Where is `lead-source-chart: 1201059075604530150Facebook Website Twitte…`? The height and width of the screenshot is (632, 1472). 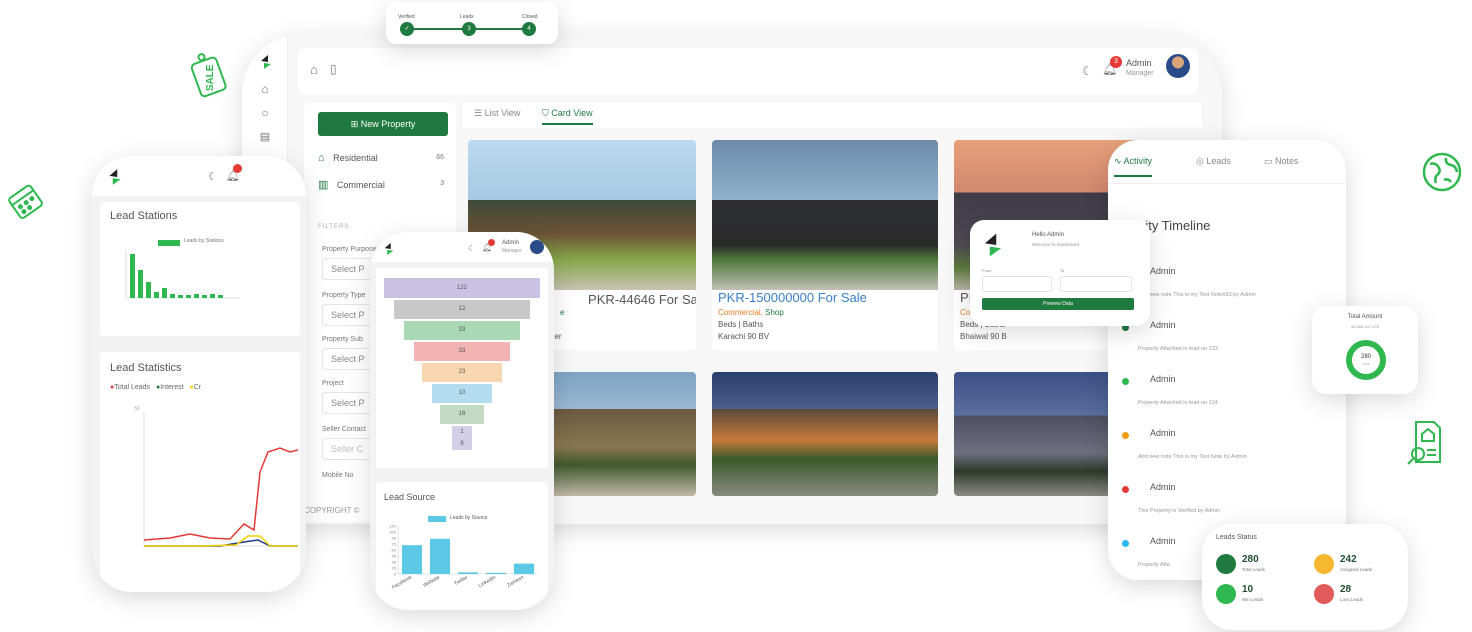 lead-source-chart: 1201059075604530150Facebook Website Twitte… is located at coordinates (463, 557).